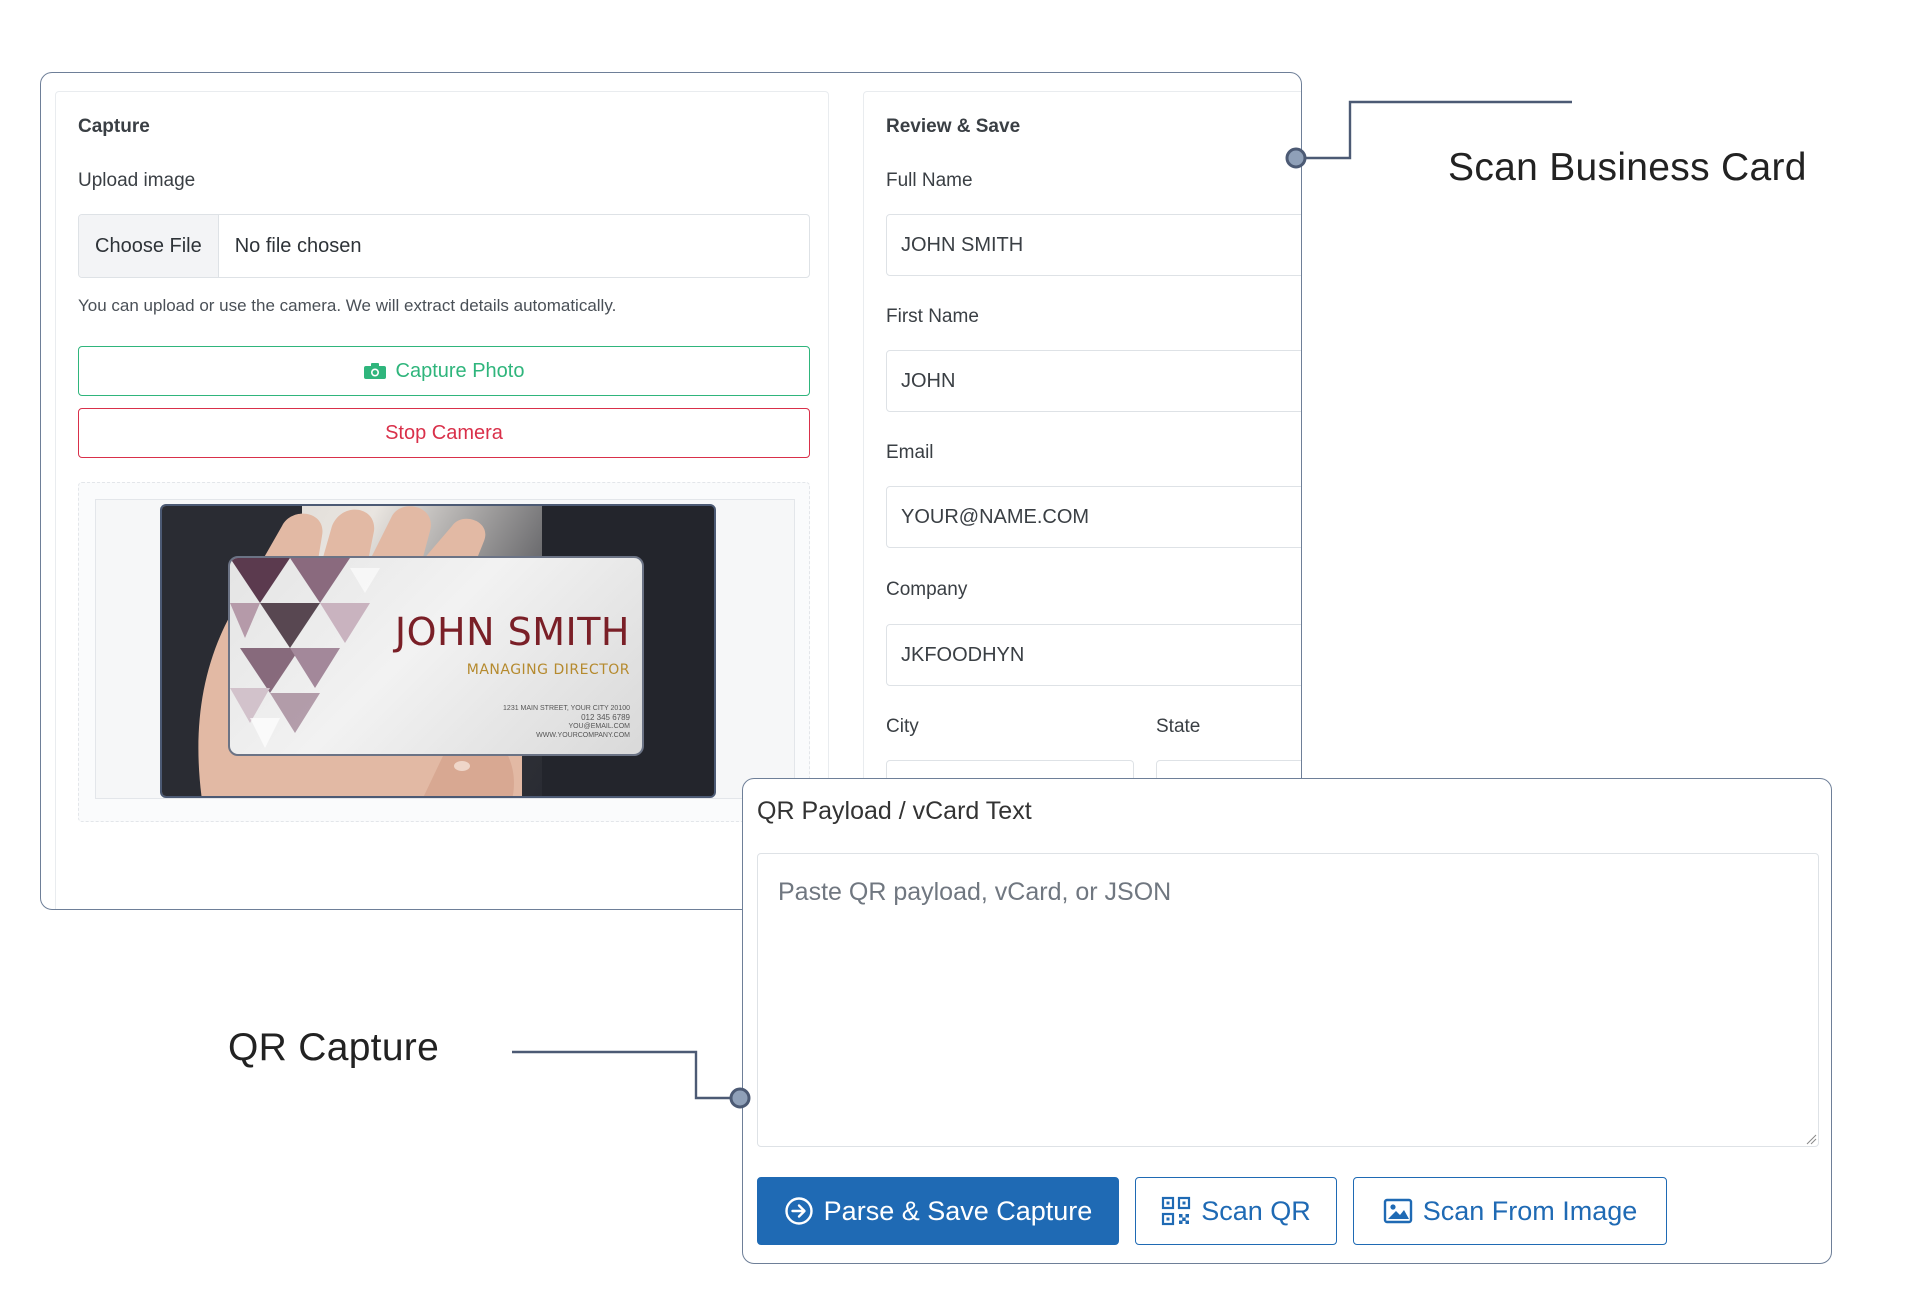 Image resolution: width=1920 pixels, height=1300 pixels. What do you see at coordinates (599, 726) in the screenshot?
I see `card-email: YOU@EMAIL.COM` at bounding box center [599, 726].